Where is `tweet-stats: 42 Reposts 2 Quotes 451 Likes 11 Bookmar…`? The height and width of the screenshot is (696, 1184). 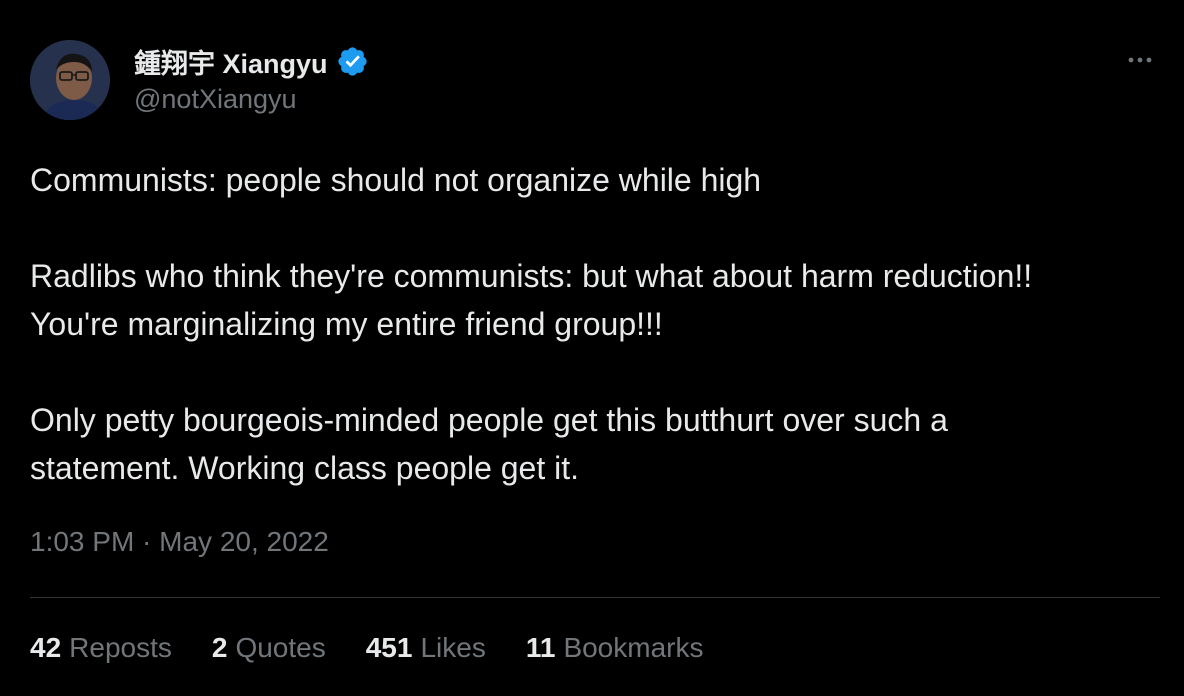 tweet-stats: 42 Reposts 2 Quotes 451 Likes 11 Bookmar… is located at coordinates (366, 648).